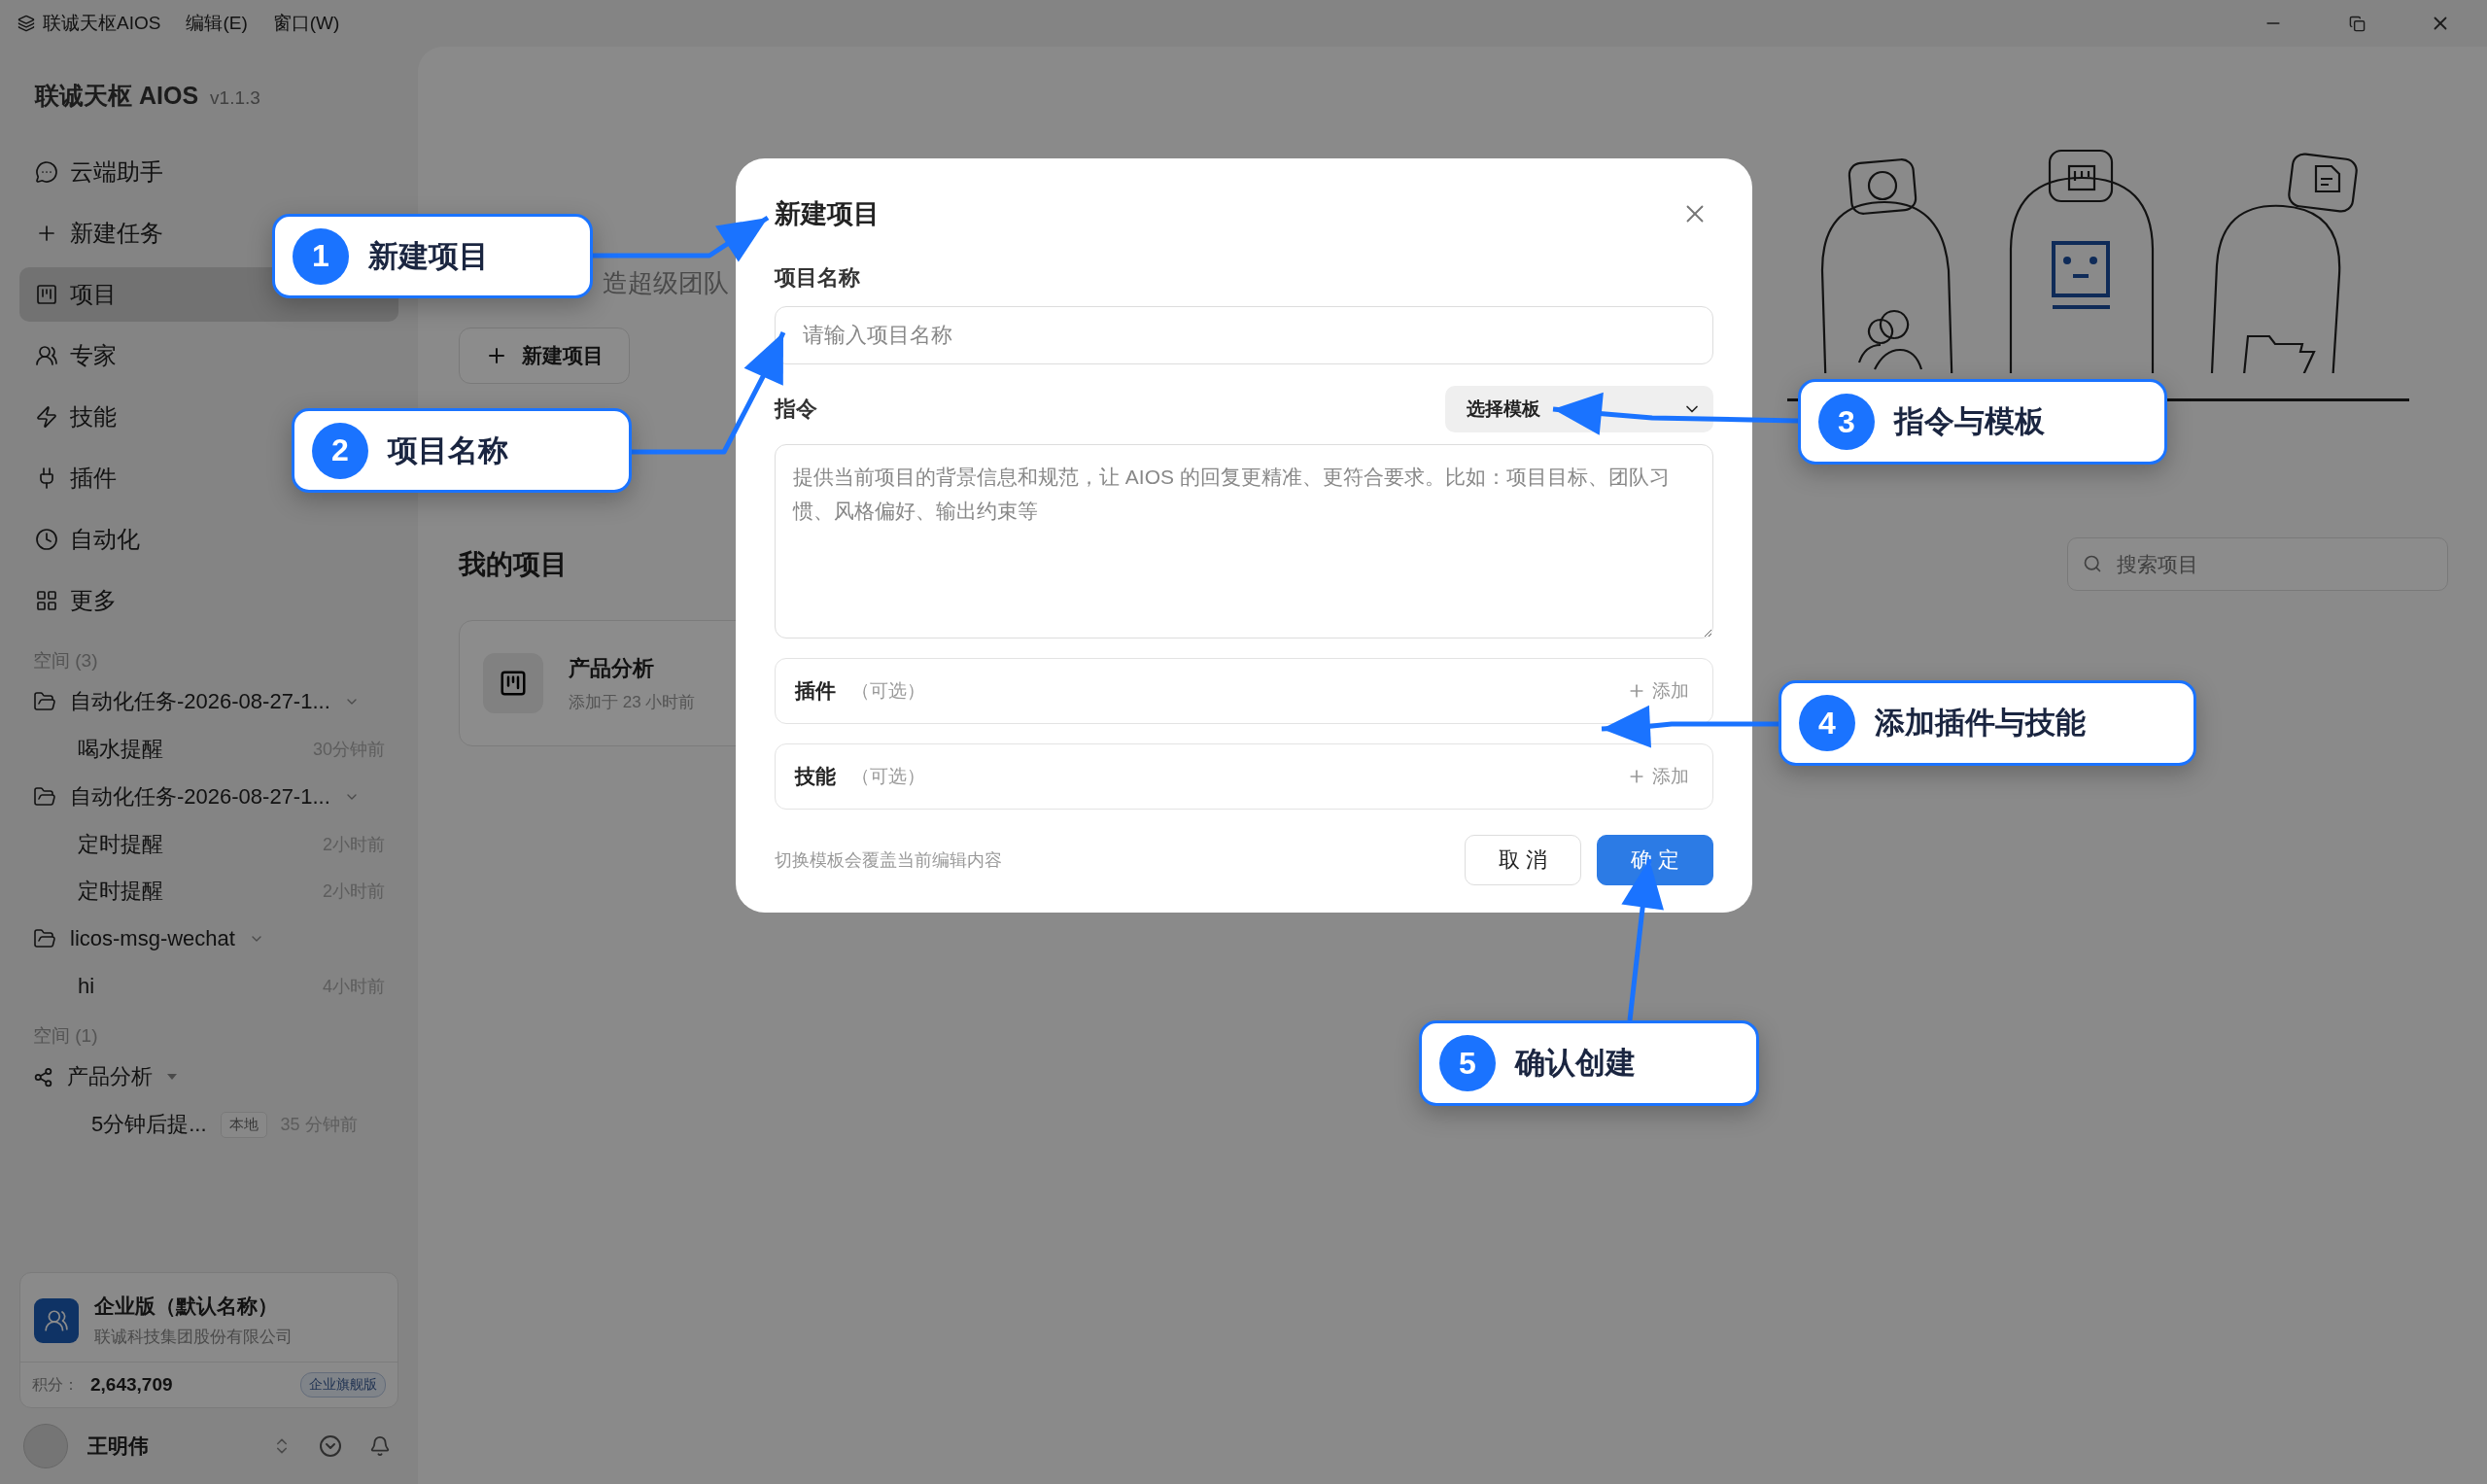 Image resolution: width=2487 pixels, height=1484 pixels. What do you see at coordinates (209, 600) in the screenshot?
I see `nav-item: 更多` at bounding box center [209, 600].